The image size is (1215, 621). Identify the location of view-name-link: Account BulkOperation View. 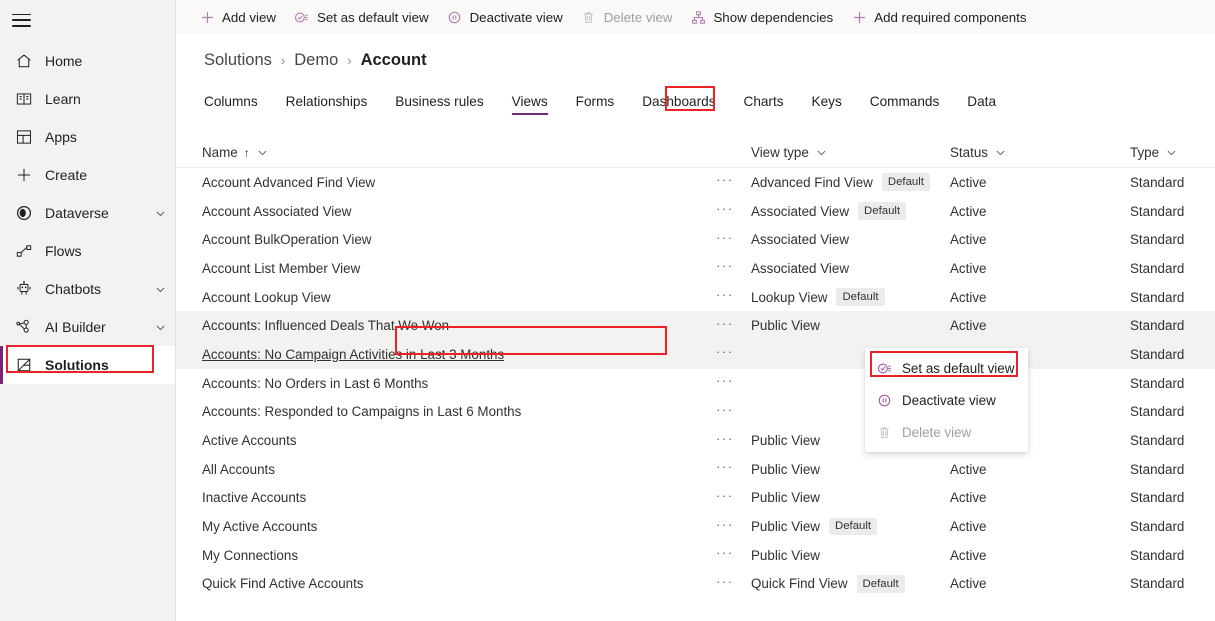
(286, 239).